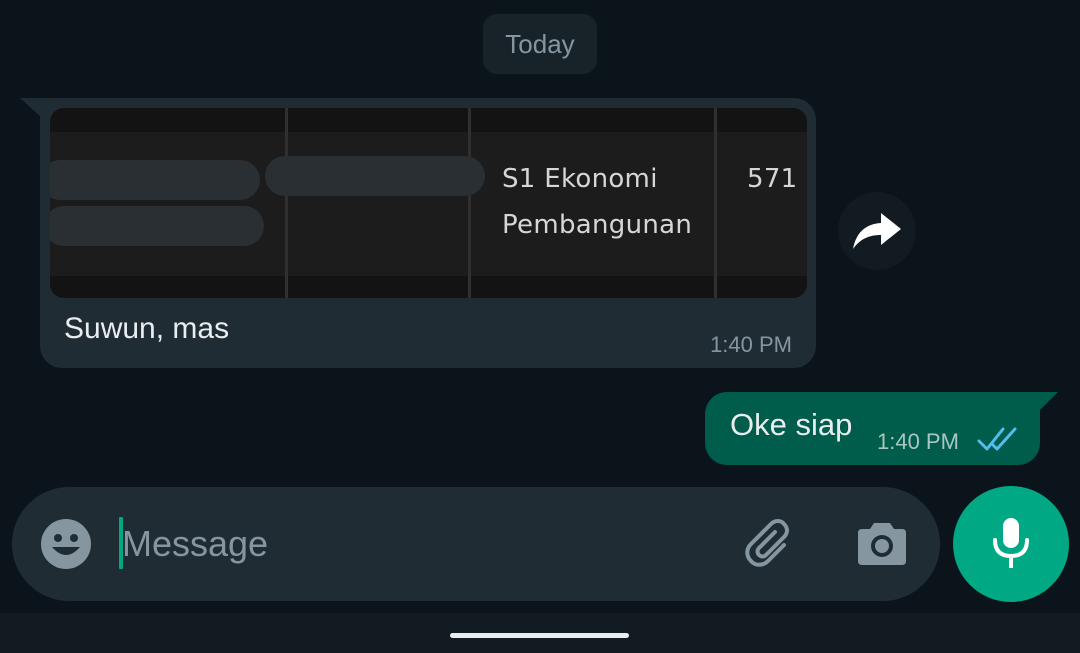  I want to click on incoming-message-text: Suwun, mas, so click(147, 328).